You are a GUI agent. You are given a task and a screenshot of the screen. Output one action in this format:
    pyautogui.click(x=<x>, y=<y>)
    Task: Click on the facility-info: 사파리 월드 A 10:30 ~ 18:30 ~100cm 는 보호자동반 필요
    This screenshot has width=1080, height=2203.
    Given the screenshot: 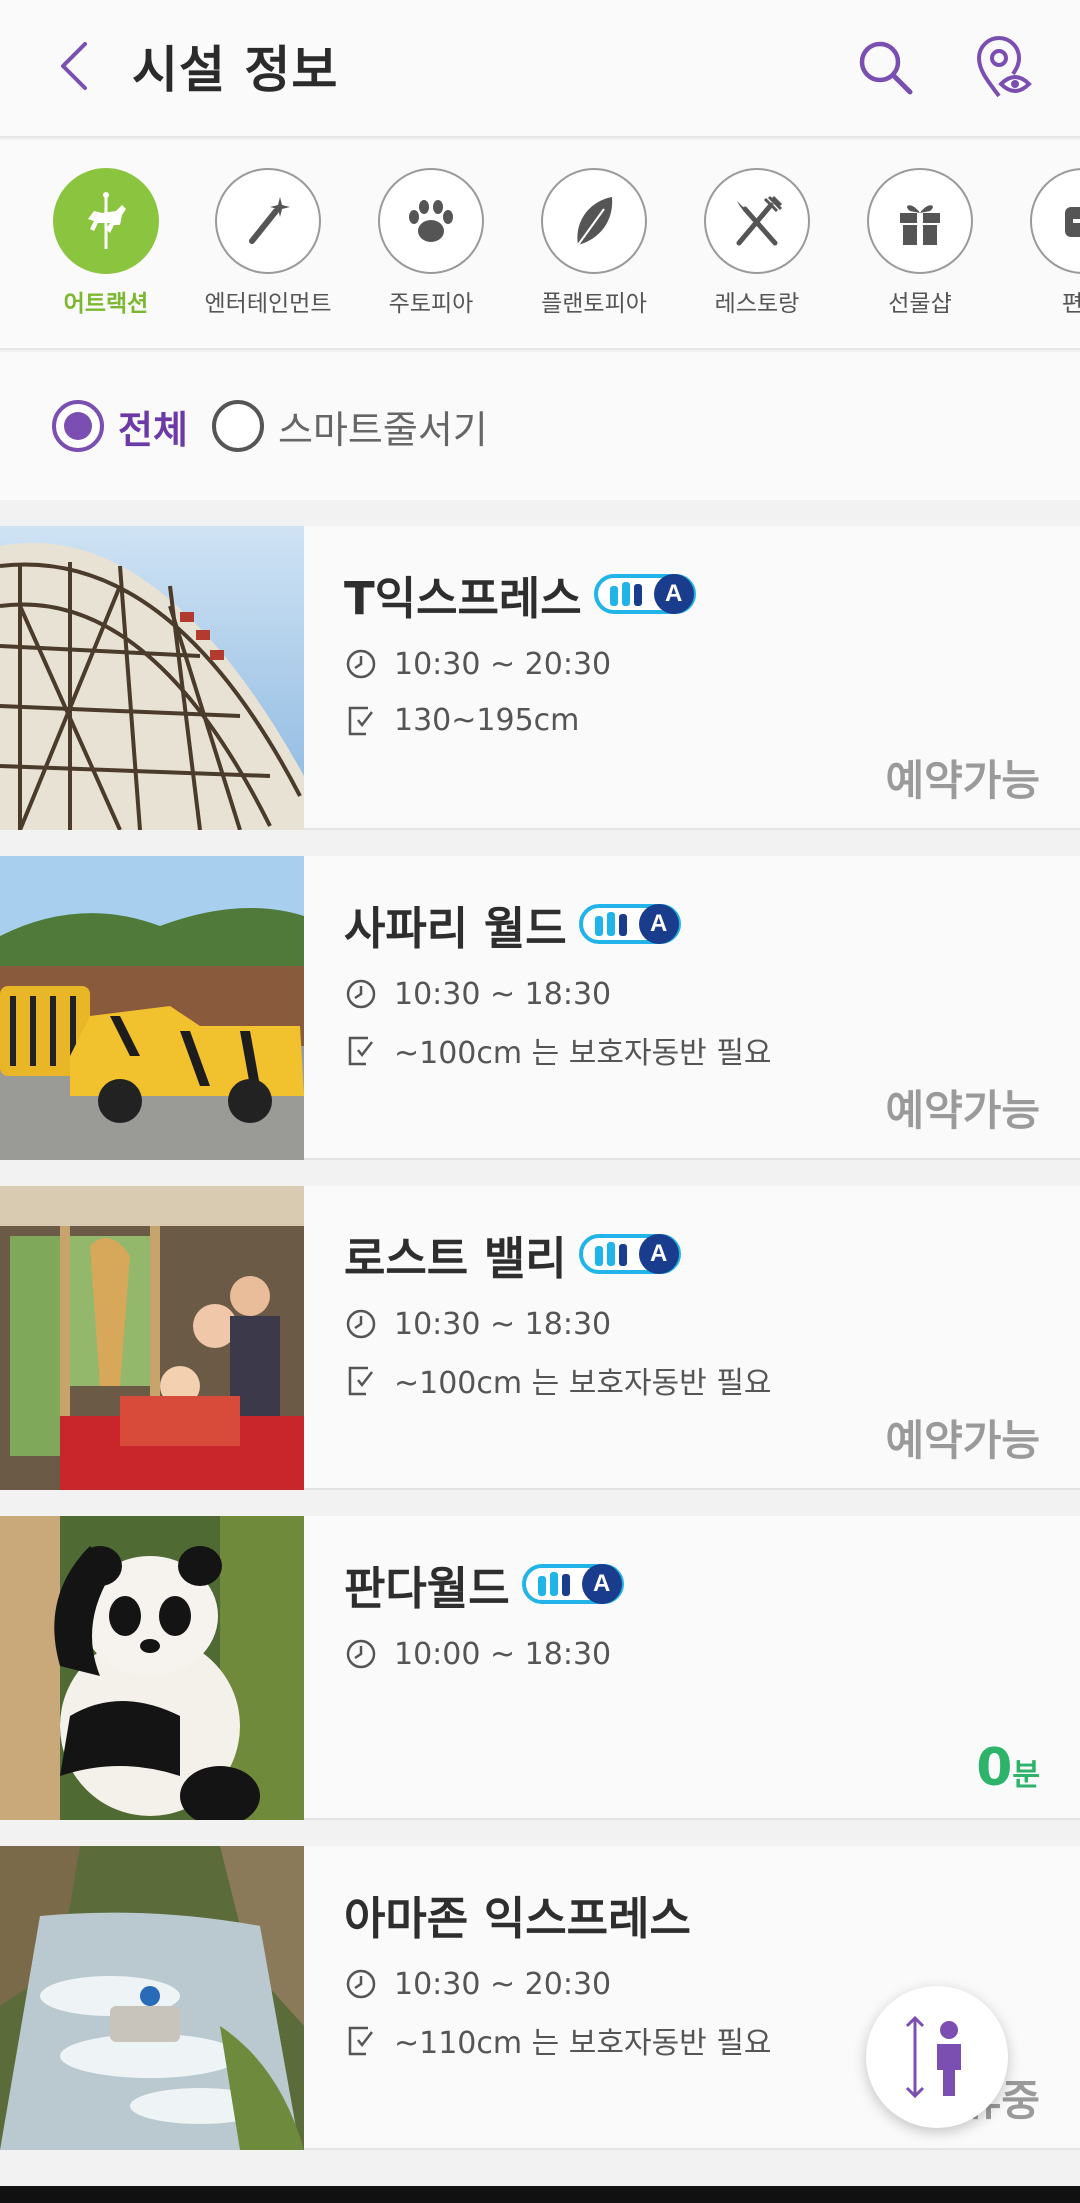 What is the action you would take?
    pyautogui.click(x=692, y=982)
    